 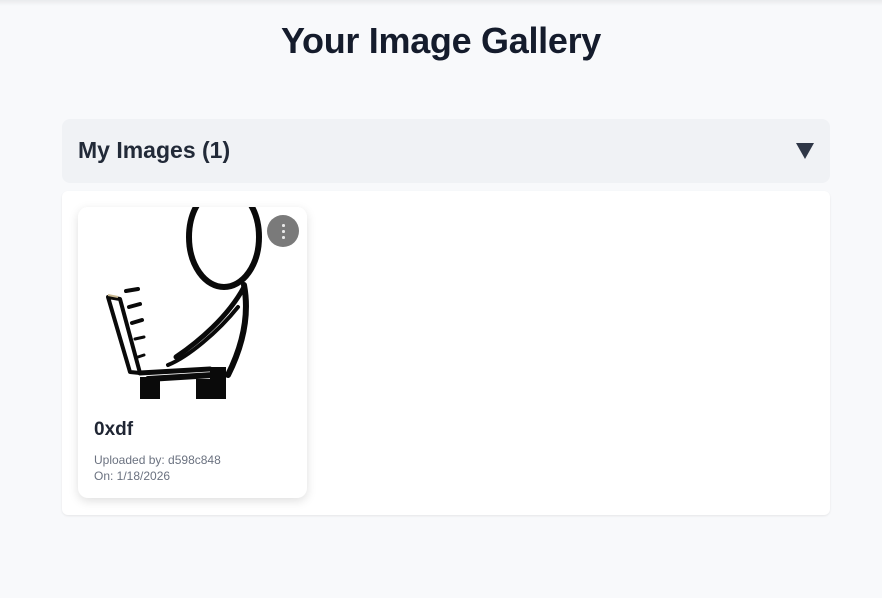 What do you see at coordinates (805, 151) in the screenshot?
I see `triangle-down-icon` at bounding box center [805, 151].